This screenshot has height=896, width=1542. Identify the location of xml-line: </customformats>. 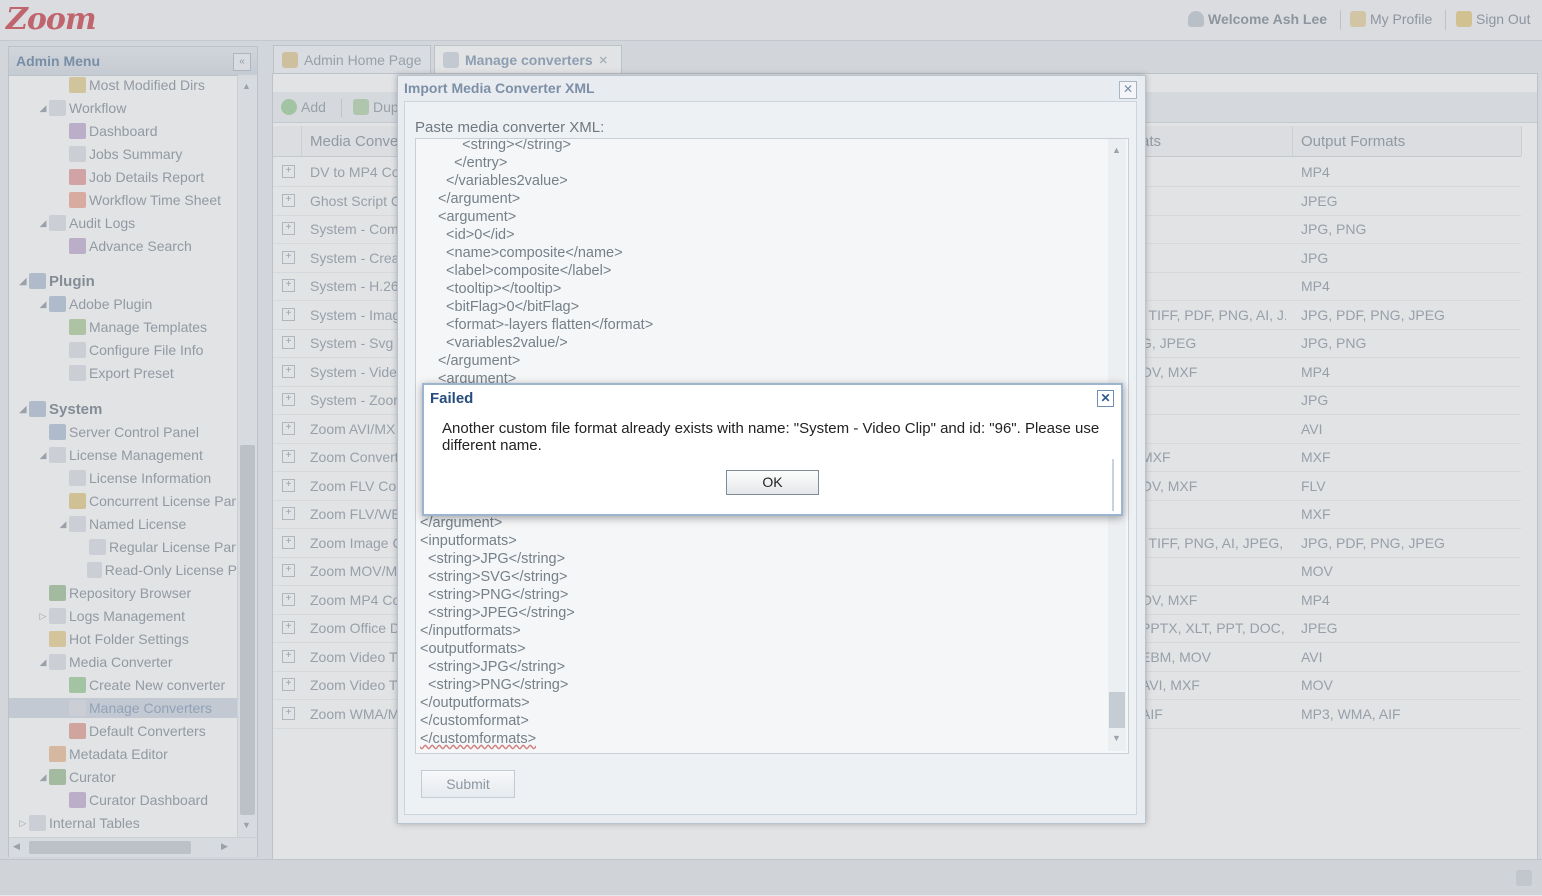
(478, 739).